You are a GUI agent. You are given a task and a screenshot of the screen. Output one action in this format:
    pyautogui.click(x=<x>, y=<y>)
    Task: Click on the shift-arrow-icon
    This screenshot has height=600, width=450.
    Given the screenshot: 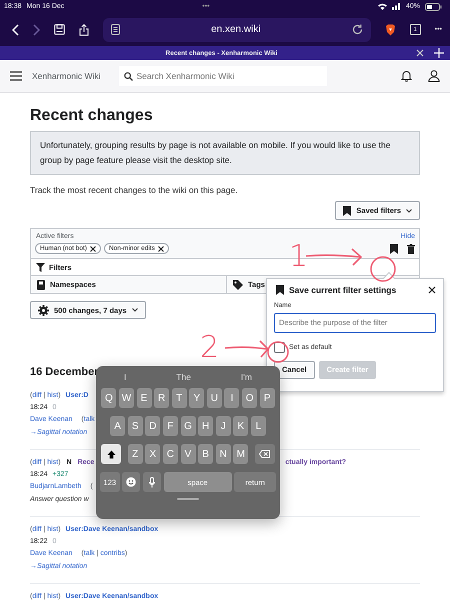 What is the action you would take?
    pyautogui.click(x=111, y=454)
    